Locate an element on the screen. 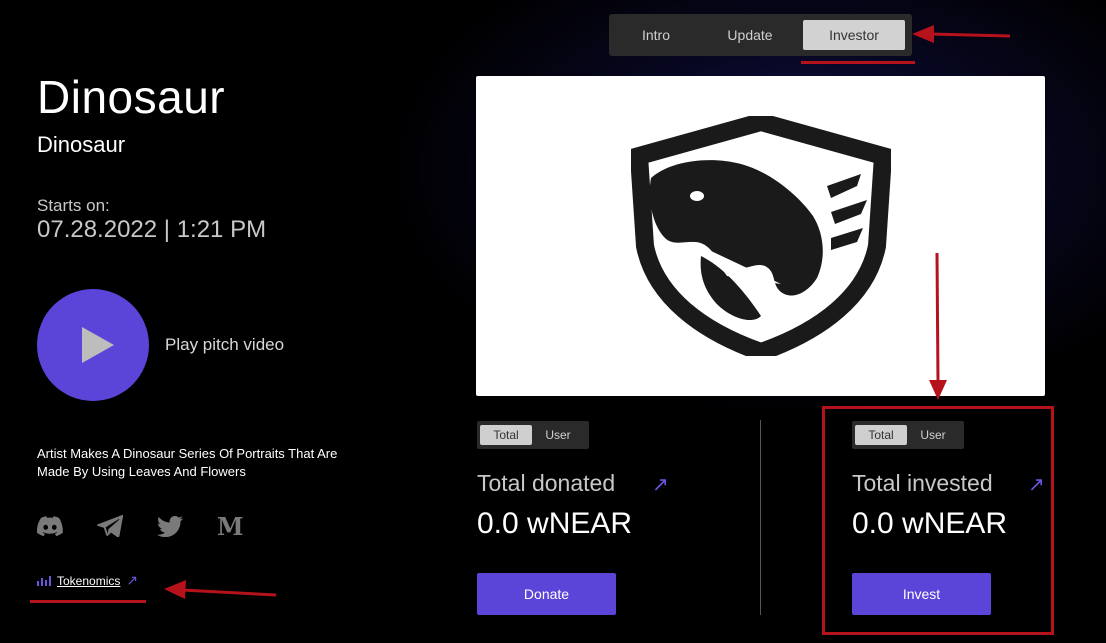  section-tabs: Intro Update Investor is located at coordinates (760, 35).